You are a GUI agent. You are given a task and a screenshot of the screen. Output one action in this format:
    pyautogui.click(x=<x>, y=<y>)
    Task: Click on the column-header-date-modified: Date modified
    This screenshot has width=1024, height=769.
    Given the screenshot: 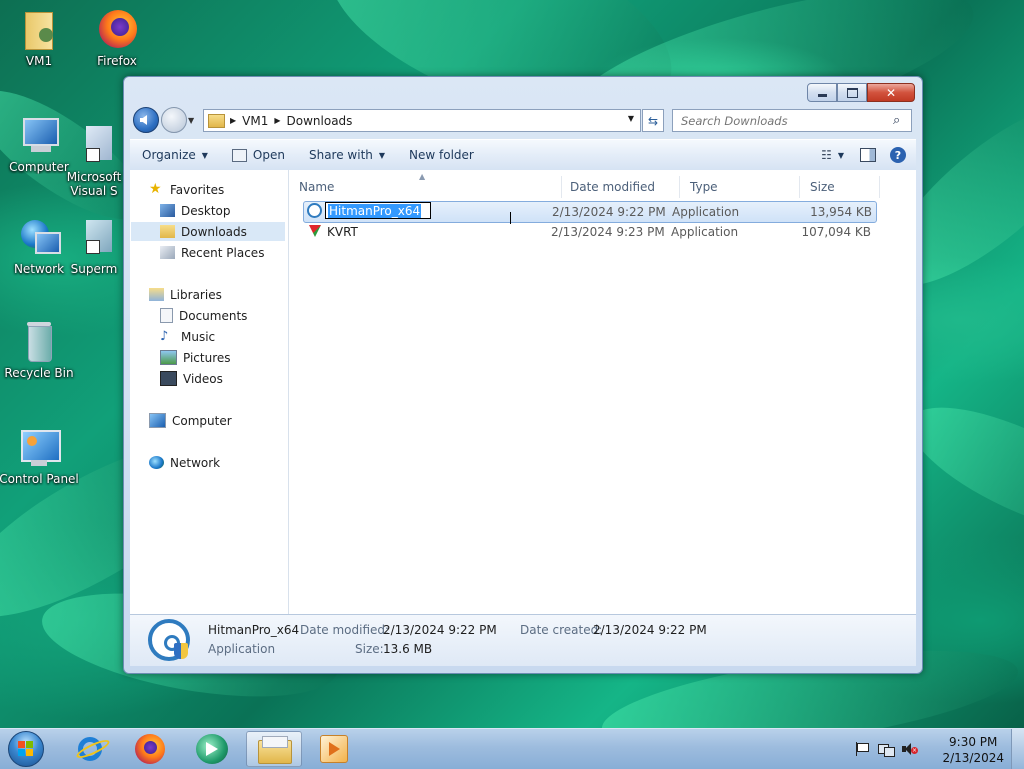 What is the action you would take?
    pyautogui.click(x=620, y=187)
    